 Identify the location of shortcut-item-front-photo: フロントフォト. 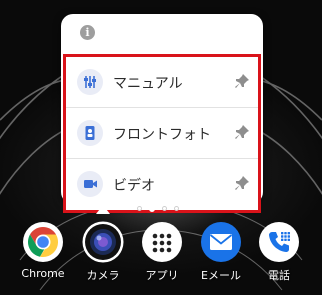
(162, 133).